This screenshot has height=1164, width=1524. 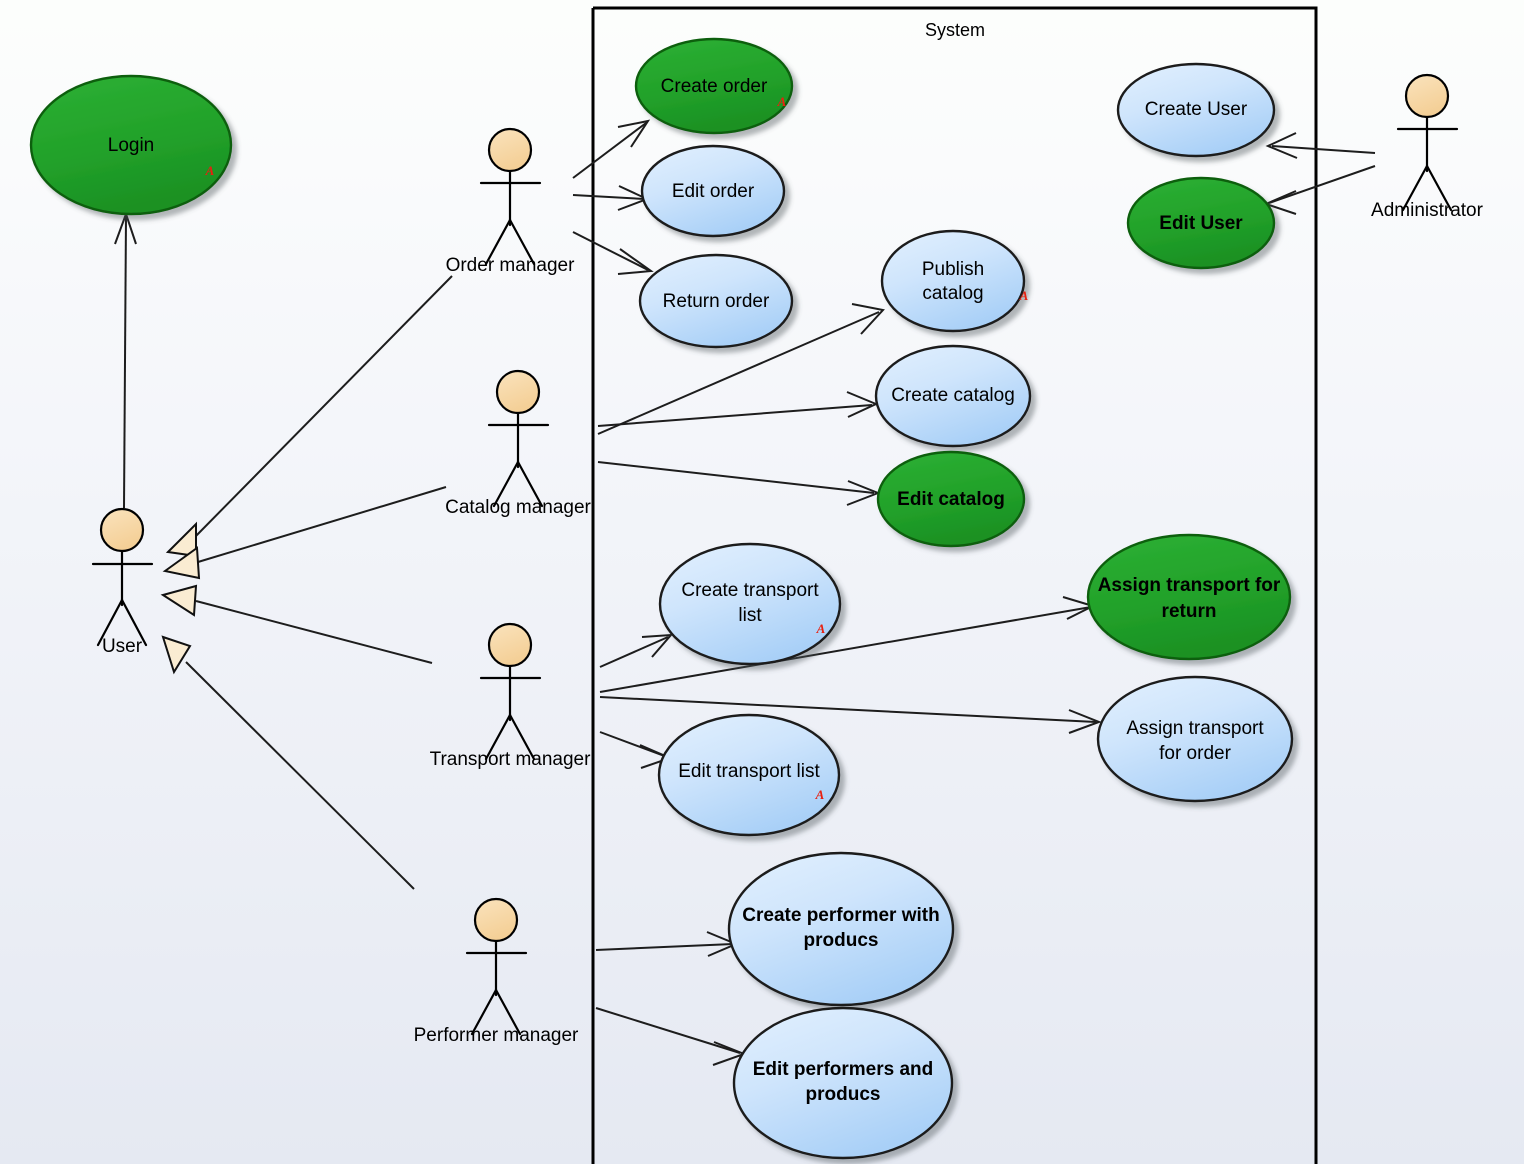 What do you see at coordinates (954, 281) in the screenshot?
I see `use-case-publish-catalog: Publish catalog A` at bounding box center [954, 281].